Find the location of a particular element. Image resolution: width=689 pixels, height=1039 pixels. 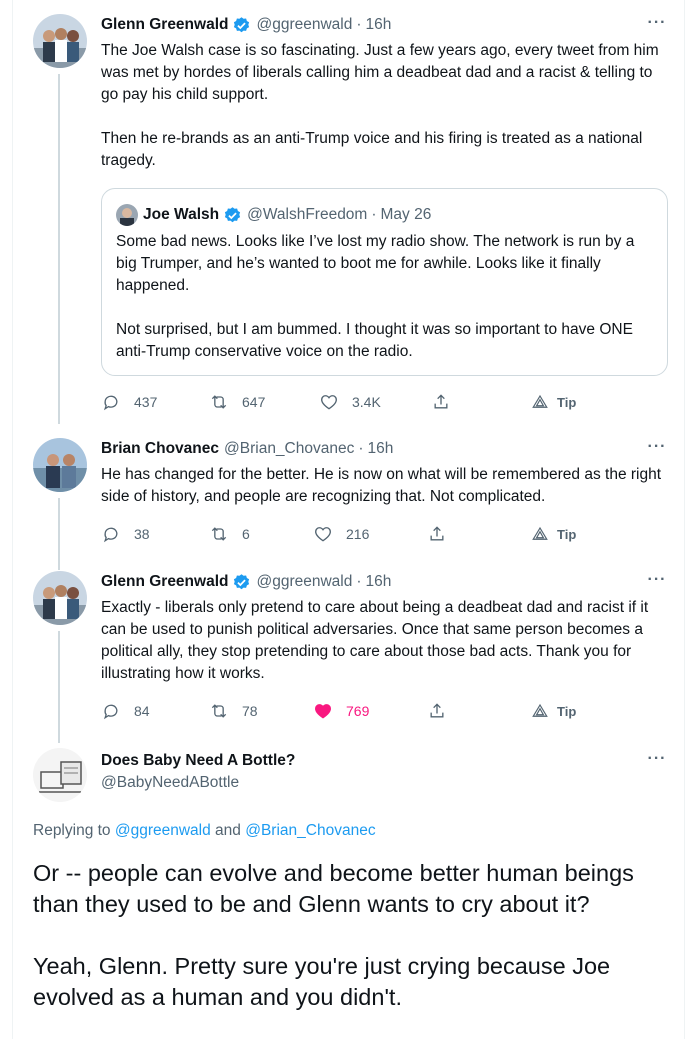

like-button: 216 is located at coordinates (341, 534).